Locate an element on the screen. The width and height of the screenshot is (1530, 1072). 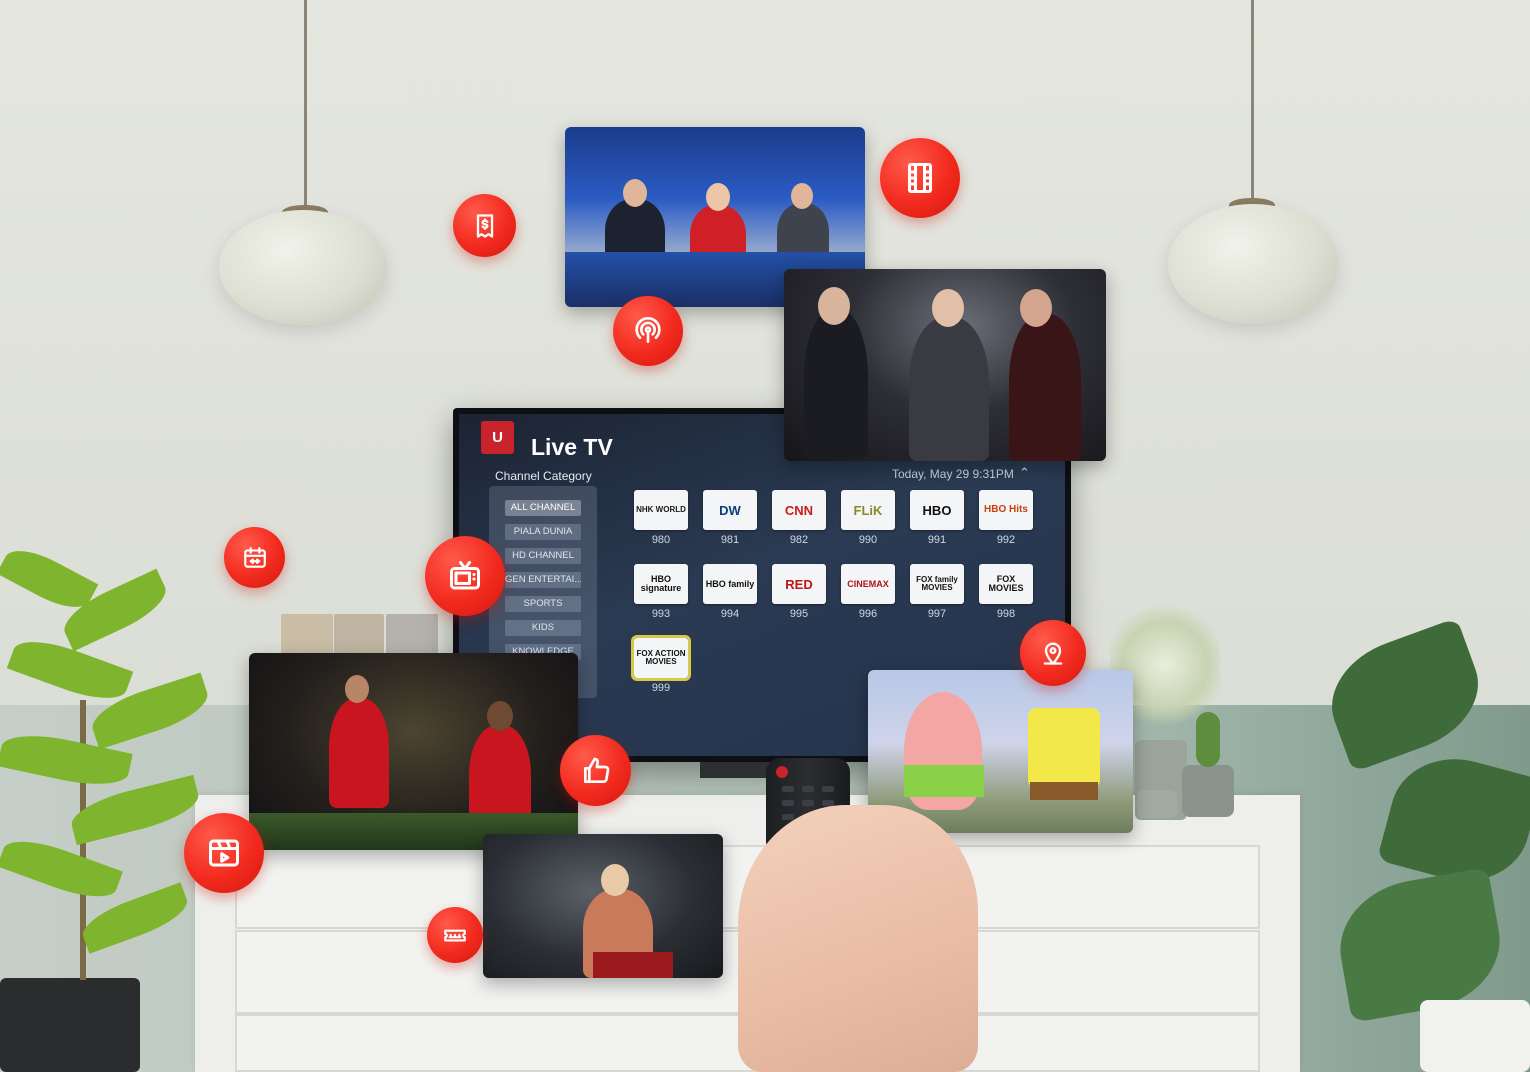
channel-tile: FOX family MOVIES is located at coordinates (937, 584).